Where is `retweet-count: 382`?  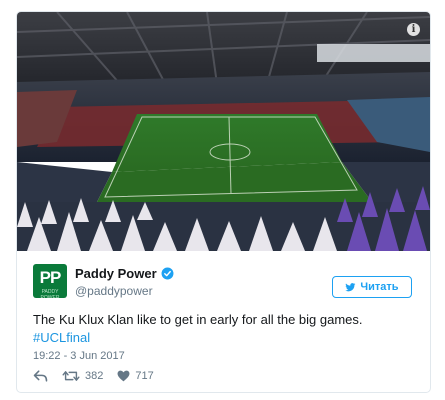 retweet-count: 382 is located at coordinates (94, 376).